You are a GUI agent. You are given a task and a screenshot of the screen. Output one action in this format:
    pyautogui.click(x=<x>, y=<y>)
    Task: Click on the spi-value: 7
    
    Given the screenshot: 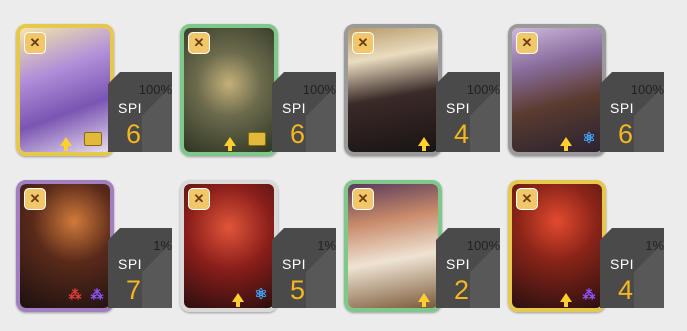 What is the action you would take?
    pyautogui.click(x=134, y=290)
    